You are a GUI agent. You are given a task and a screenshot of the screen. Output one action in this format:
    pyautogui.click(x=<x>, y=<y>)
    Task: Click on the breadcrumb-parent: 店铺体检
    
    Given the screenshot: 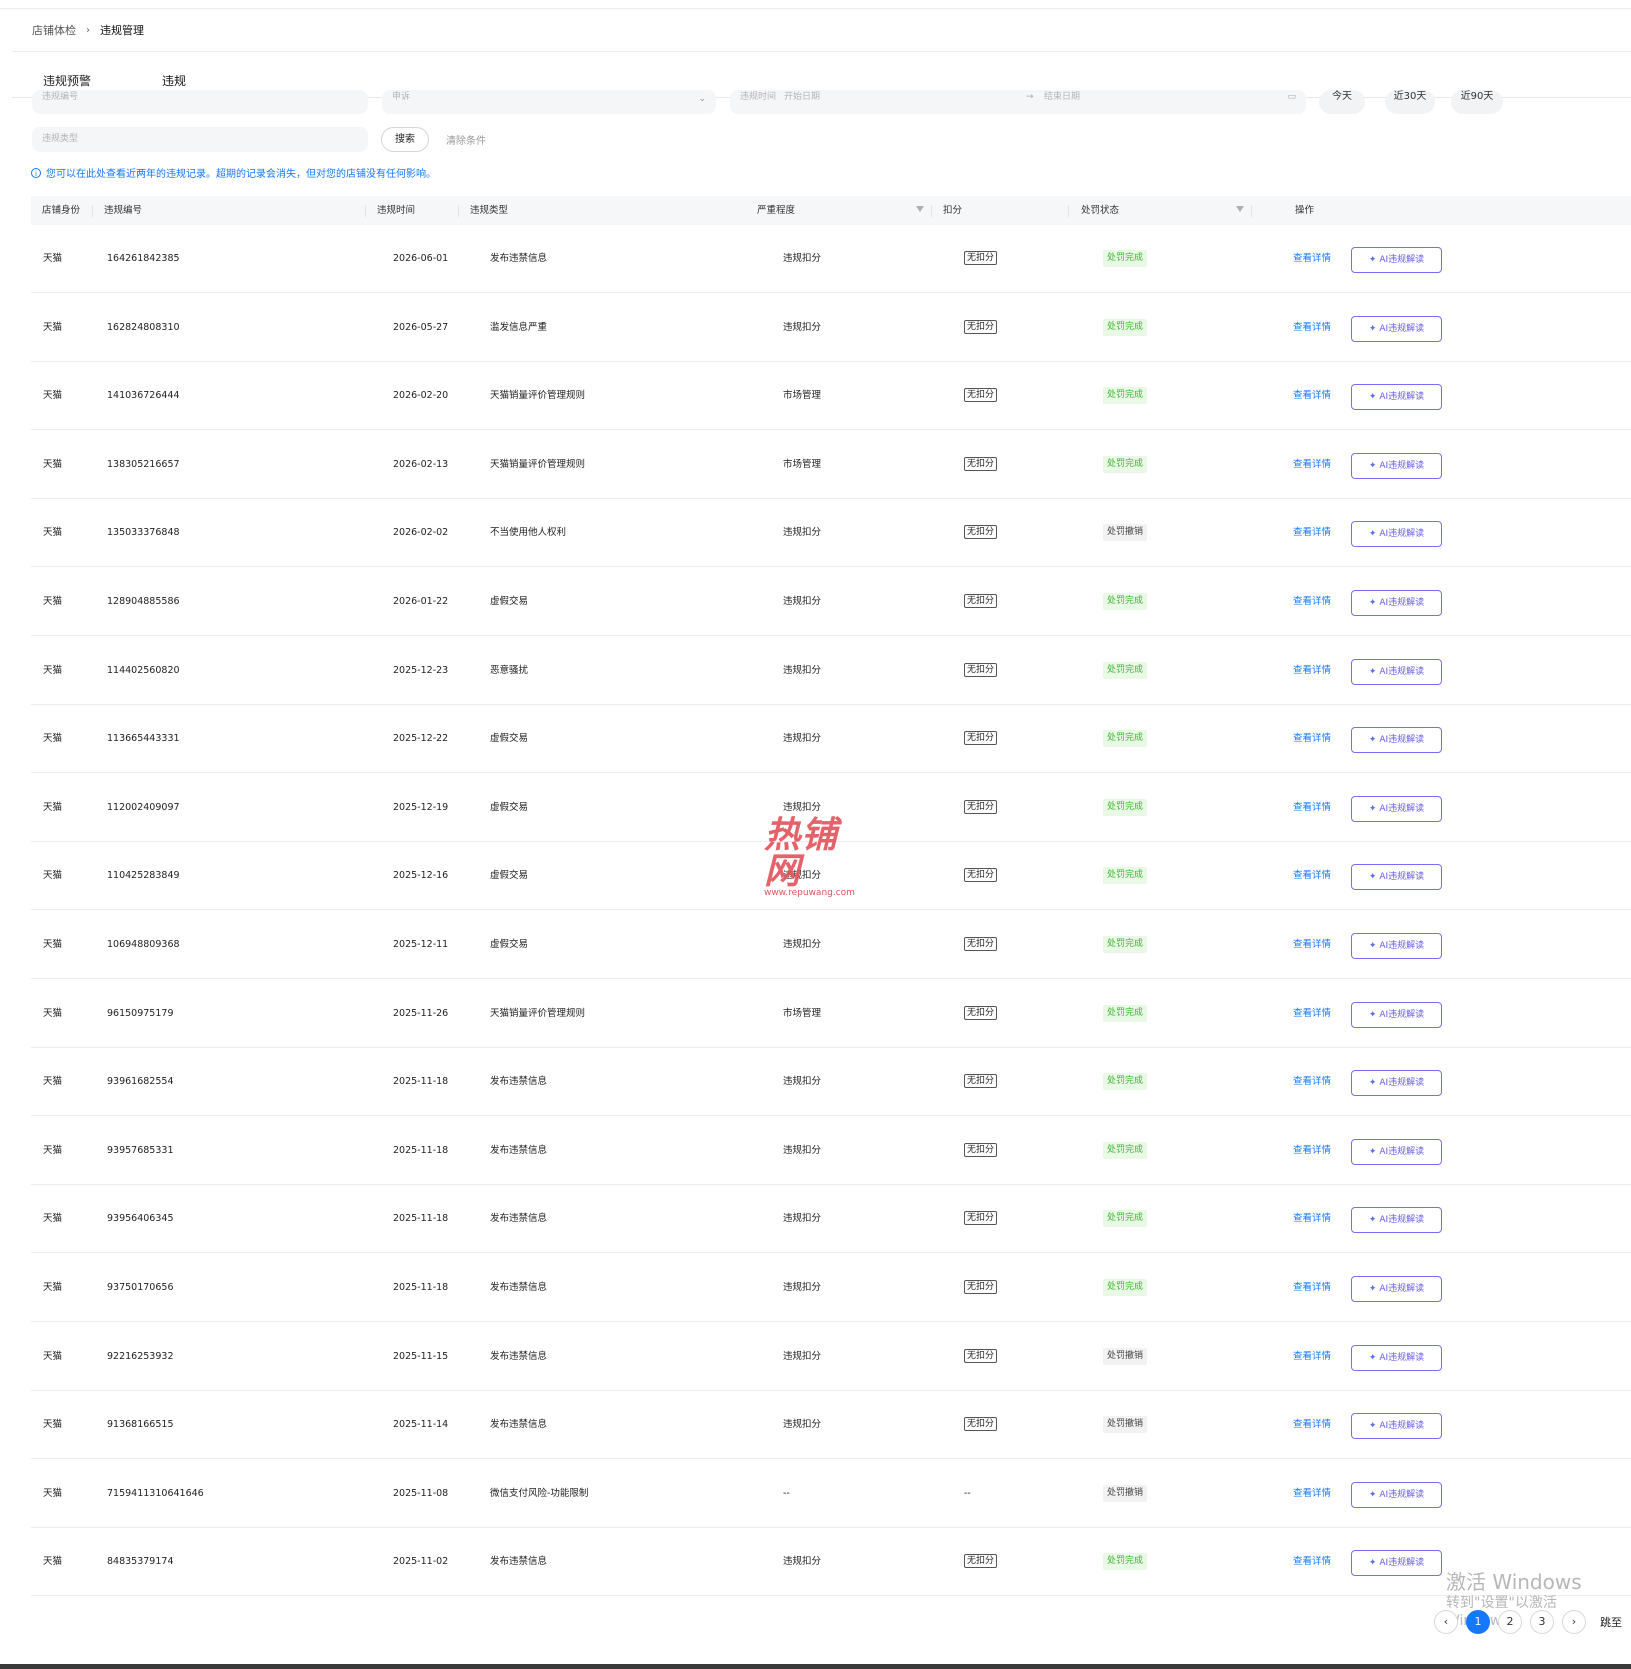 What is the action you would take?
    pyautogui.click(x=54, y=30)
    